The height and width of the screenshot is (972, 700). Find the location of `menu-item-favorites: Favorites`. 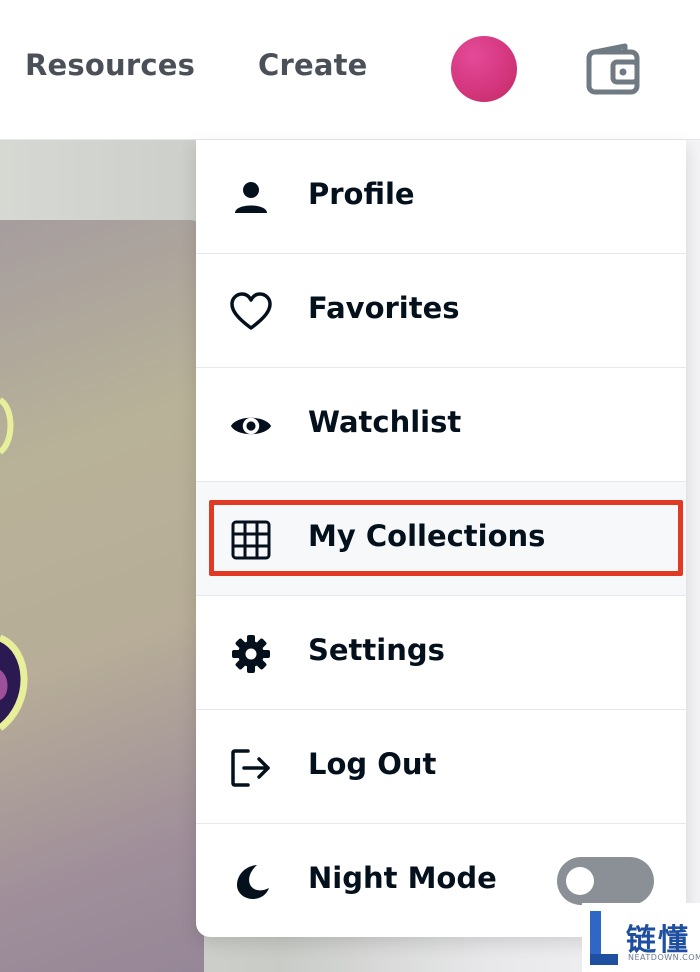

menu-item-favorites: Favorites is located at coordinates (441, 311).